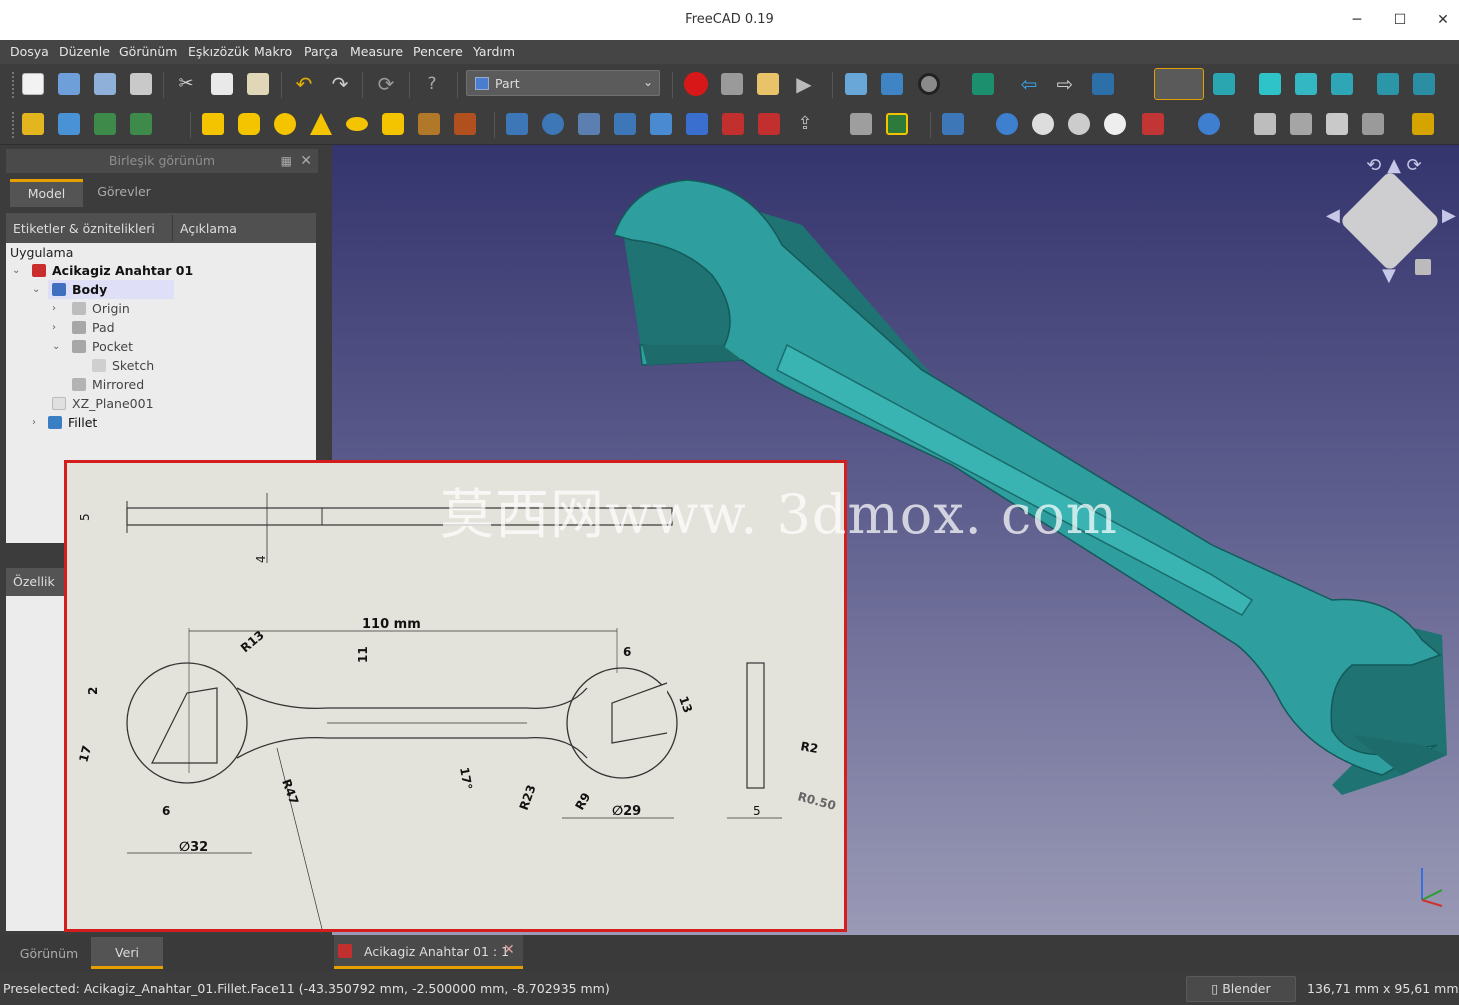 The width and height of the screenshot is (1459, 1005). I want to click on join-icon, so click(1153, 124).